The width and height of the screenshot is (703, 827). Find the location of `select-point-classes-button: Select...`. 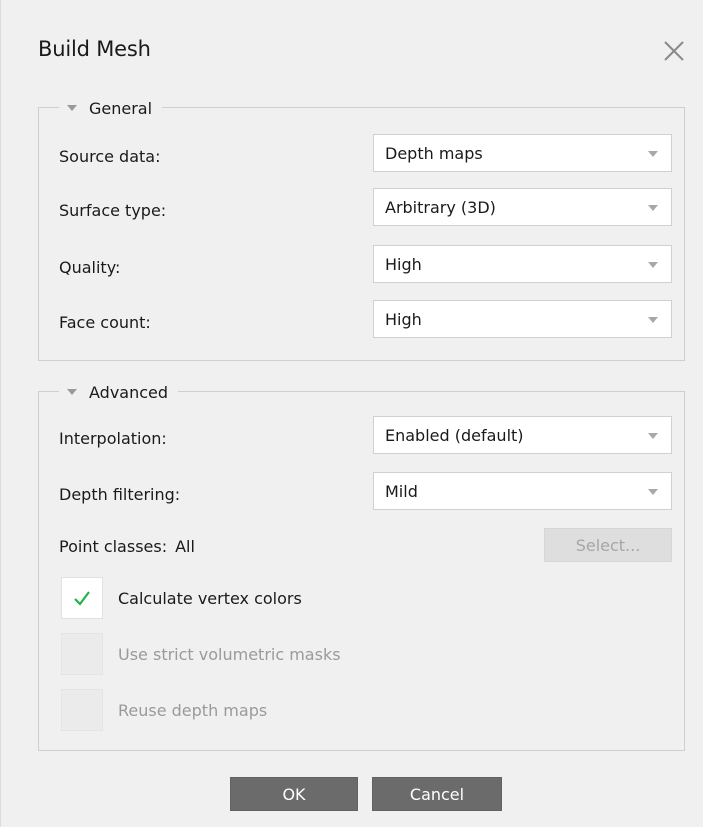

select-point-classes-button: Select... is located at coordinates (608, 545).